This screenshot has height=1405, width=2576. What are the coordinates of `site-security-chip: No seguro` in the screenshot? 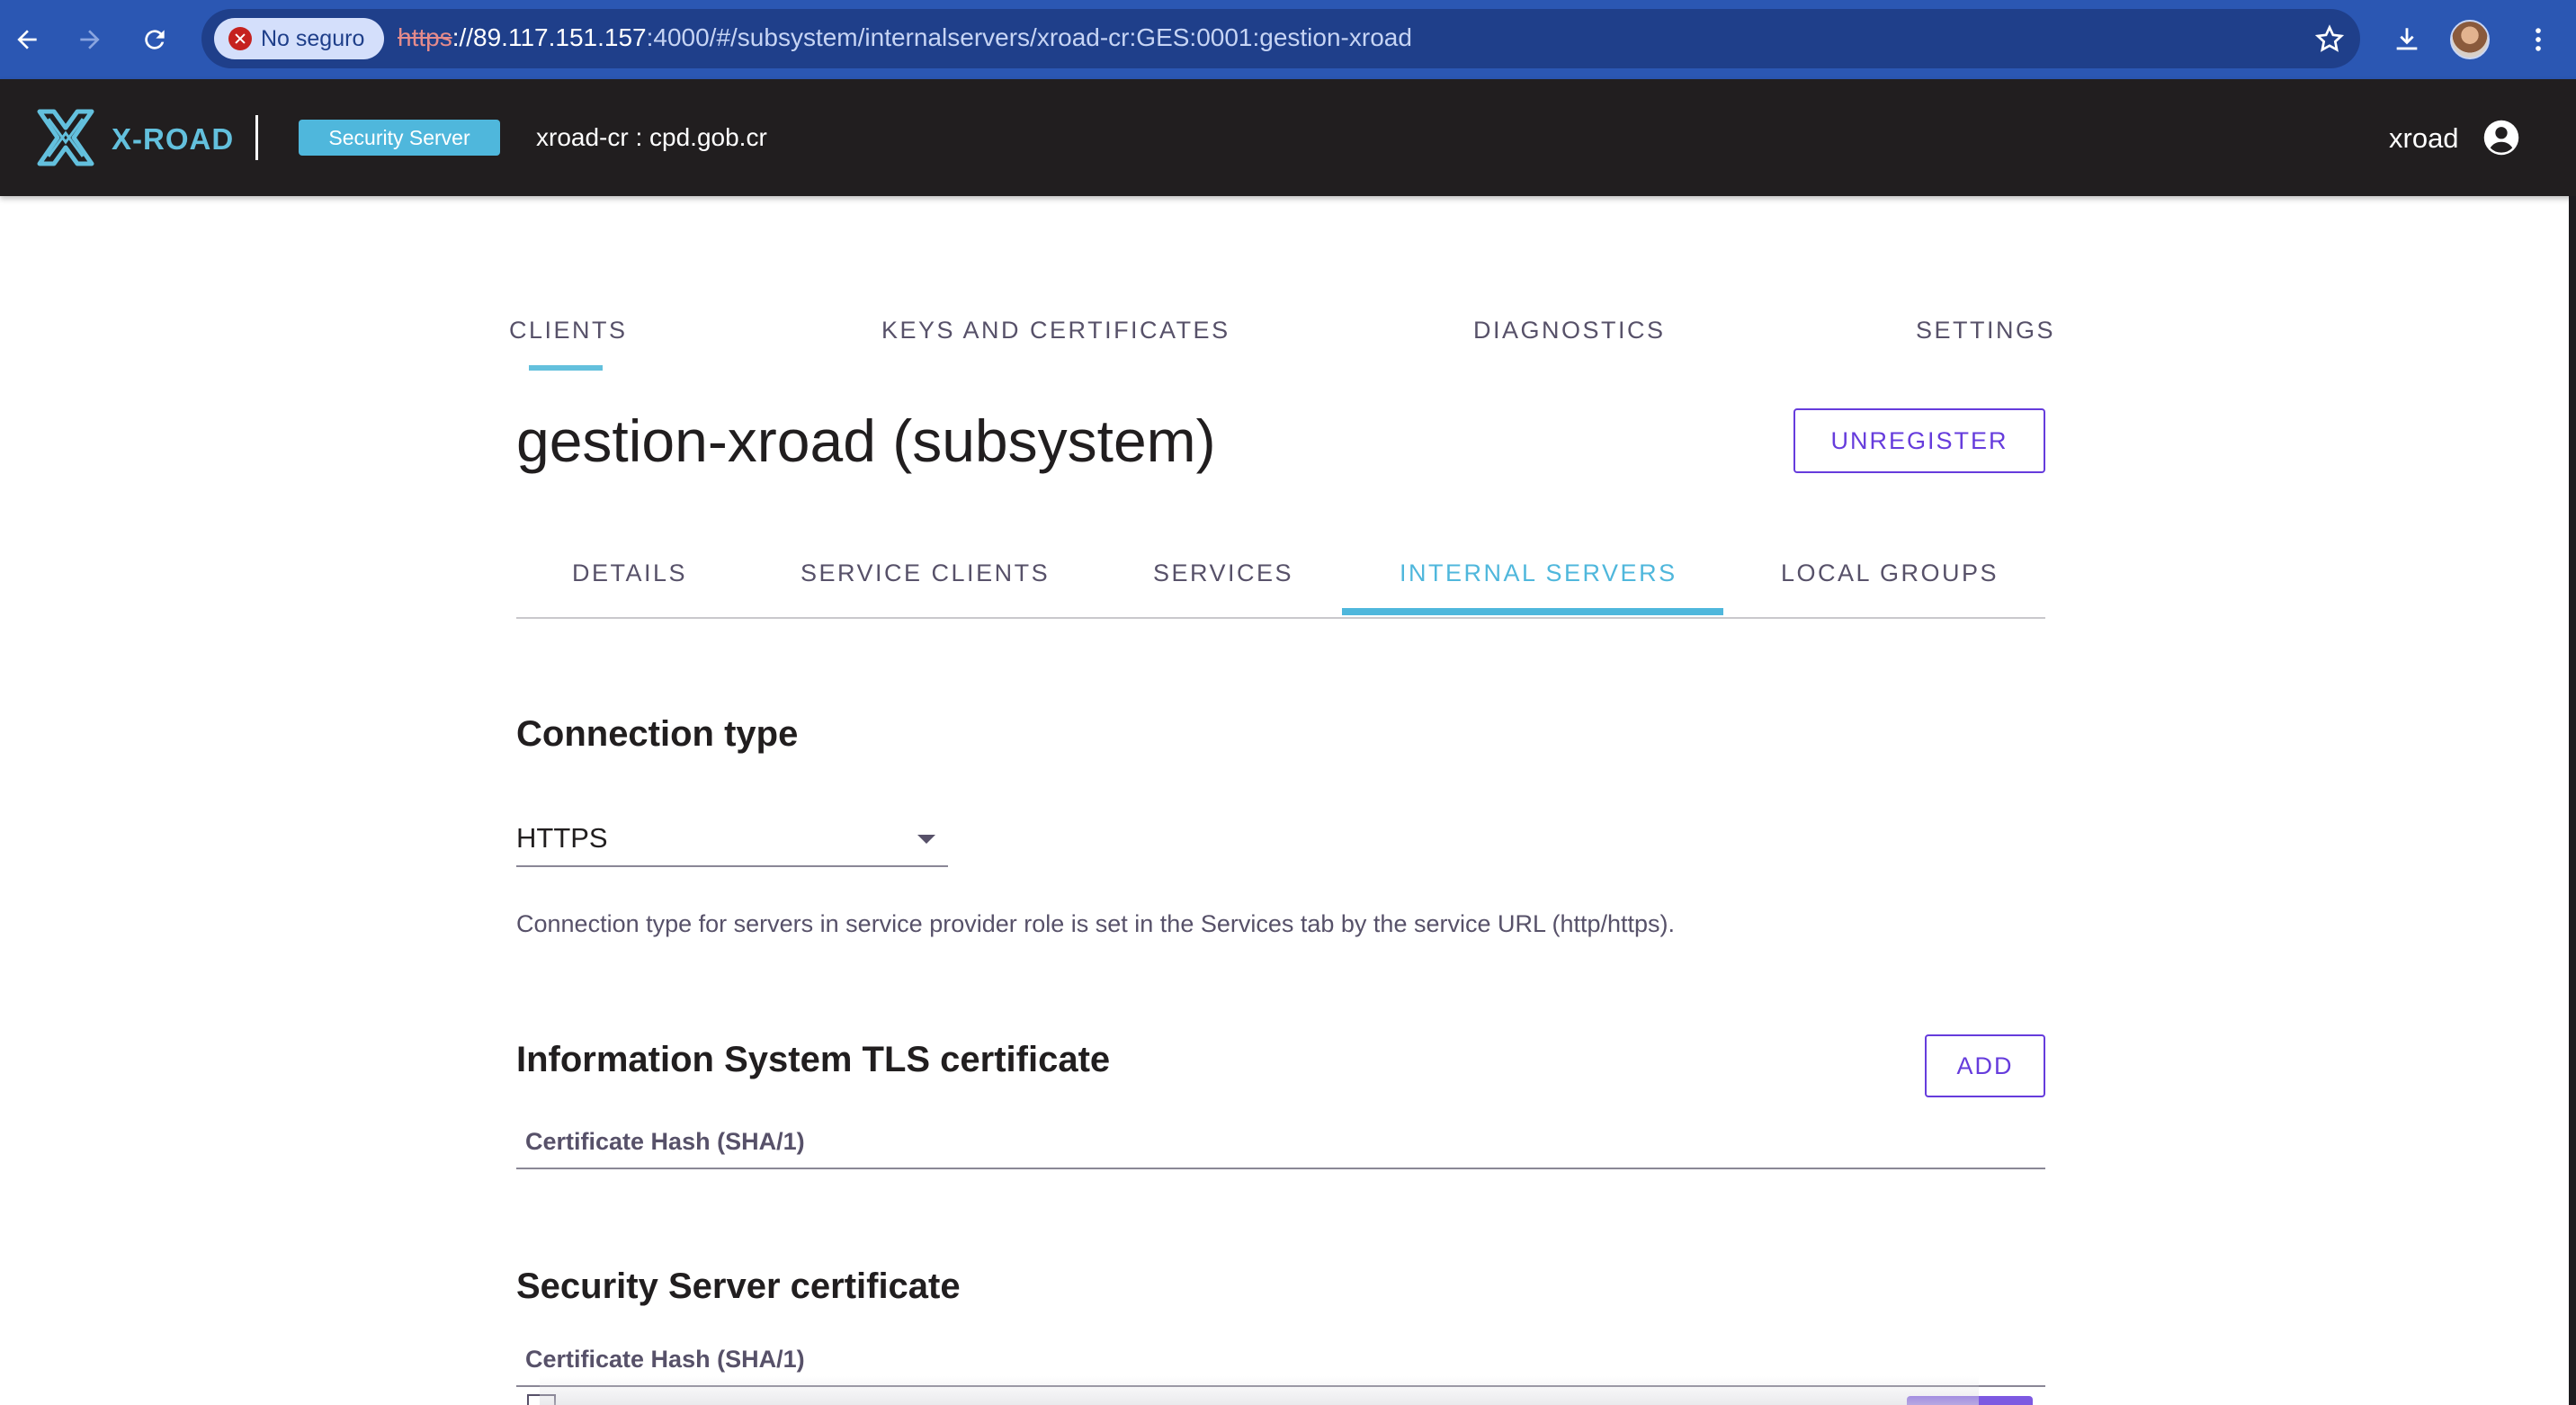 It's located at (299, 38).